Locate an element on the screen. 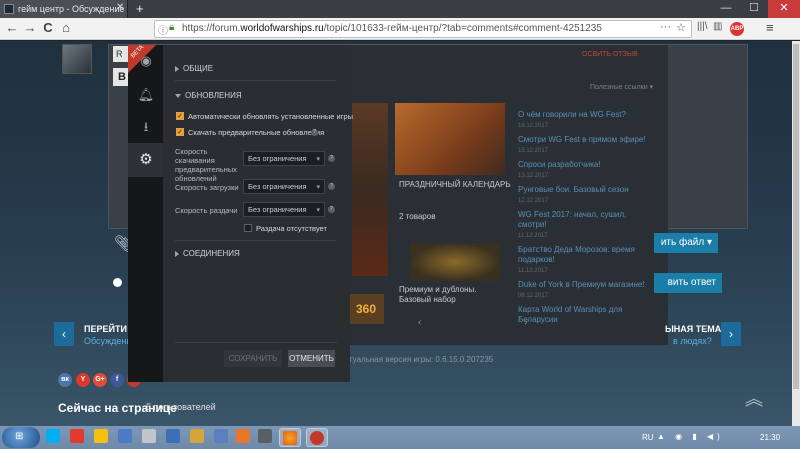 This screenshot has width=800, height=449. news-item-date: 15.12.2017 is located at coordinates (533, 151).